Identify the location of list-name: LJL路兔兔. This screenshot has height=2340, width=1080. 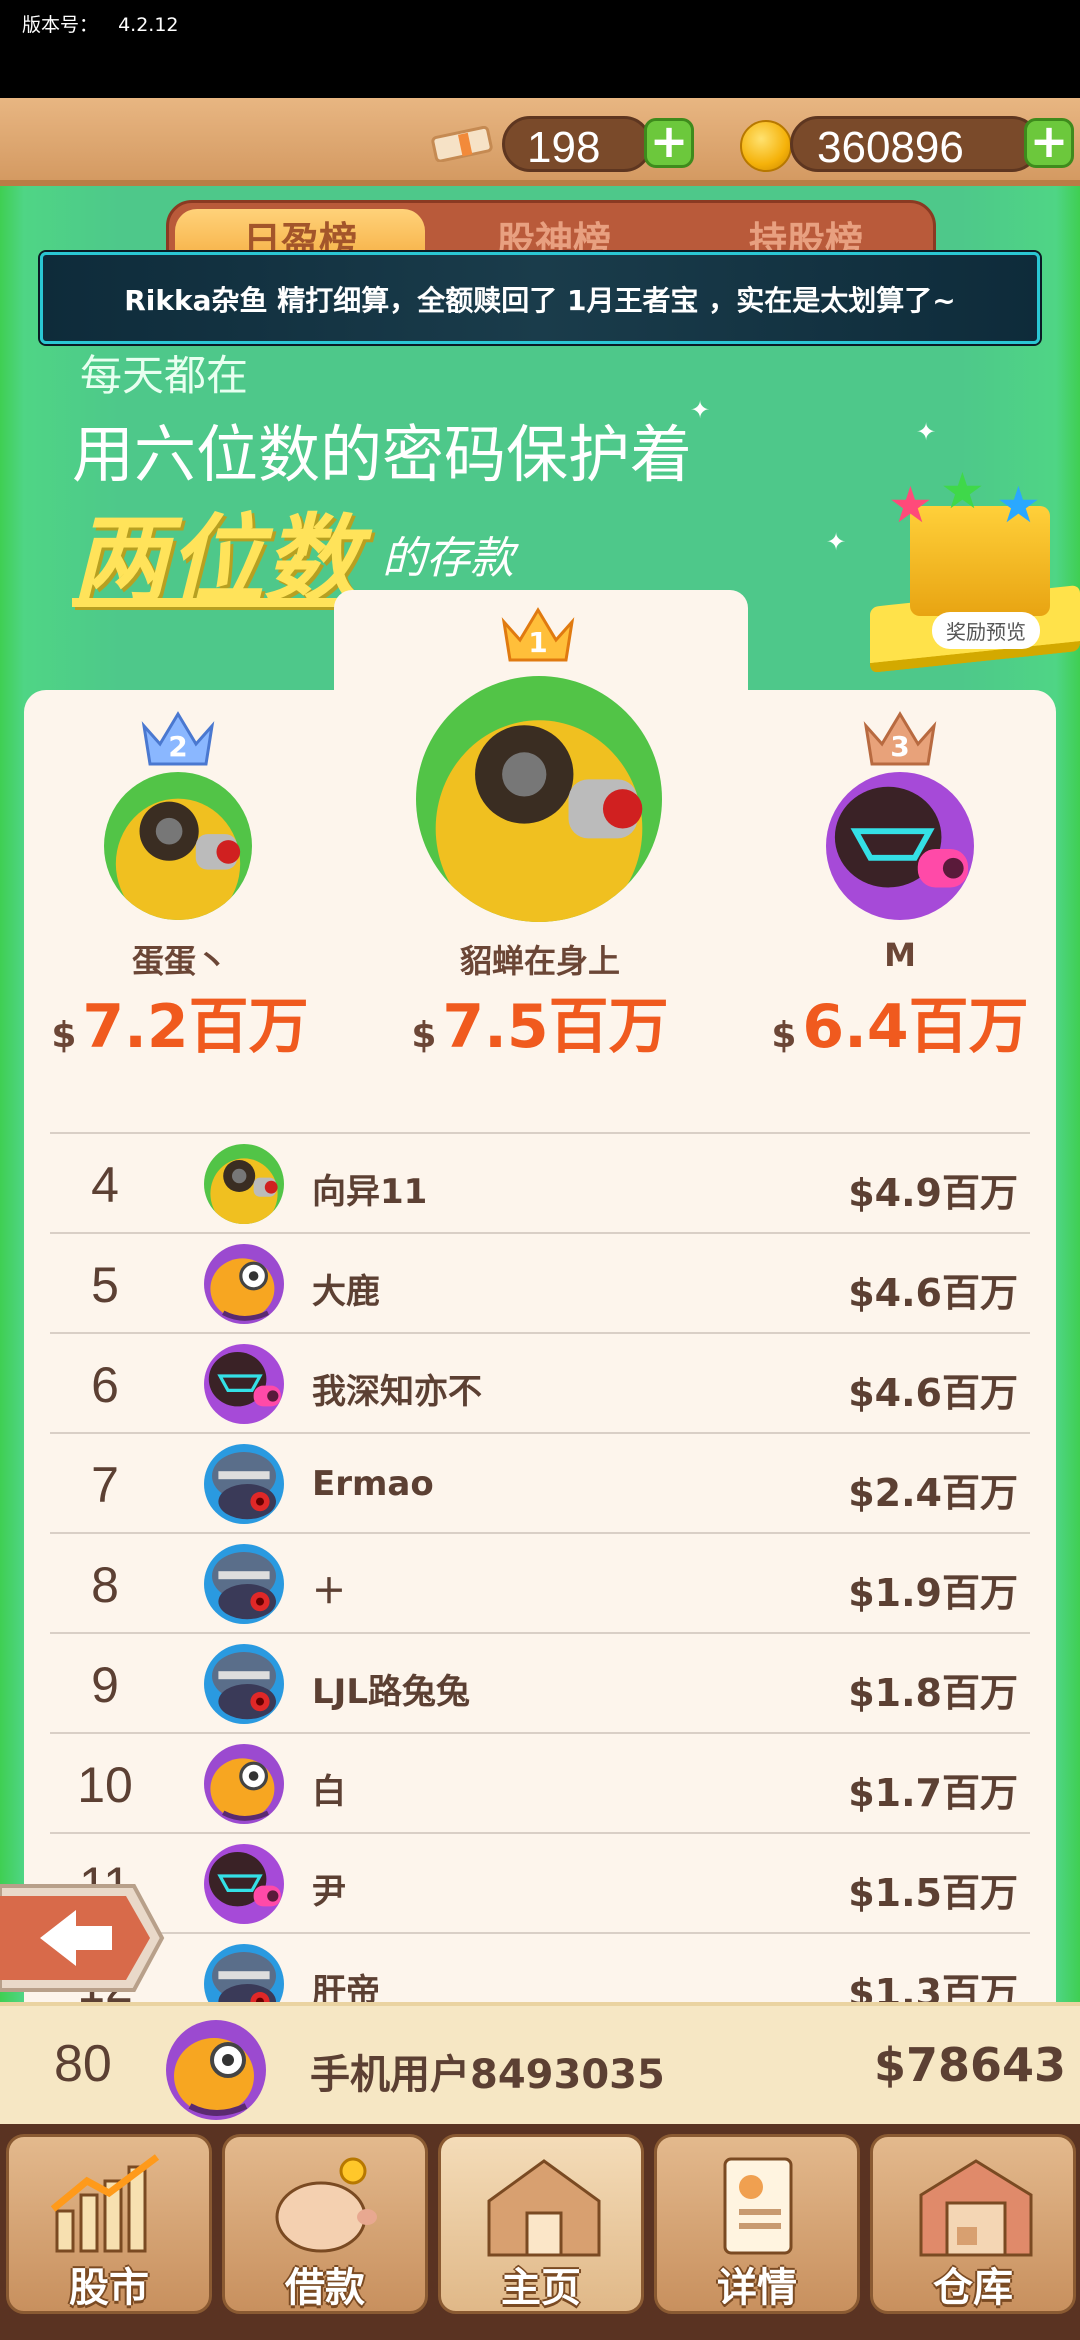
(391, 1692).